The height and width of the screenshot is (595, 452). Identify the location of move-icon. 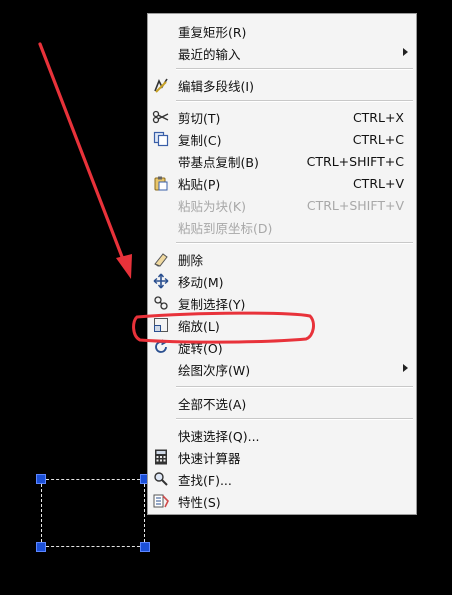
(161, 281).